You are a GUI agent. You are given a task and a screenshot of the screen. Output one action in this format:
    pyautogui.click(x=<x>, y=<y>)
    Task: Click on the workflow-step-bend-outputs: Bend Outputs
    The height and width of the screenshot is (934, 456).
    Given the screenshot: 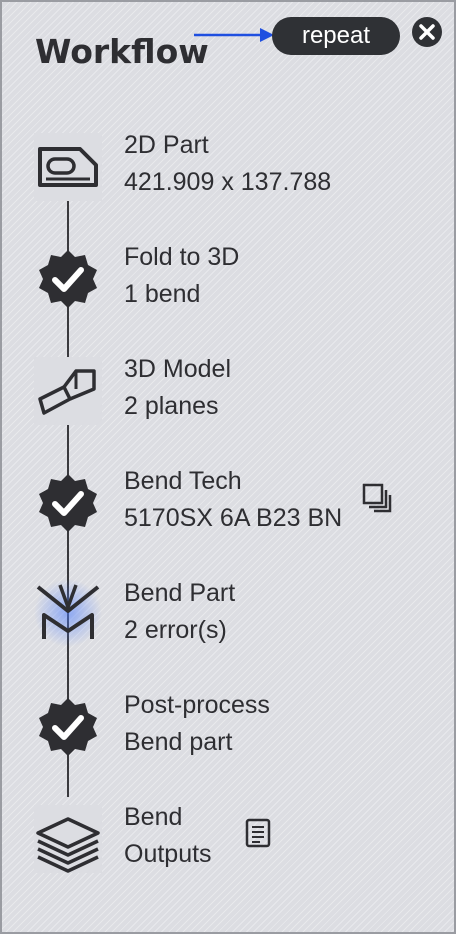 What is the action you would take?
    pyautogui.click(x=228, y=839)
    